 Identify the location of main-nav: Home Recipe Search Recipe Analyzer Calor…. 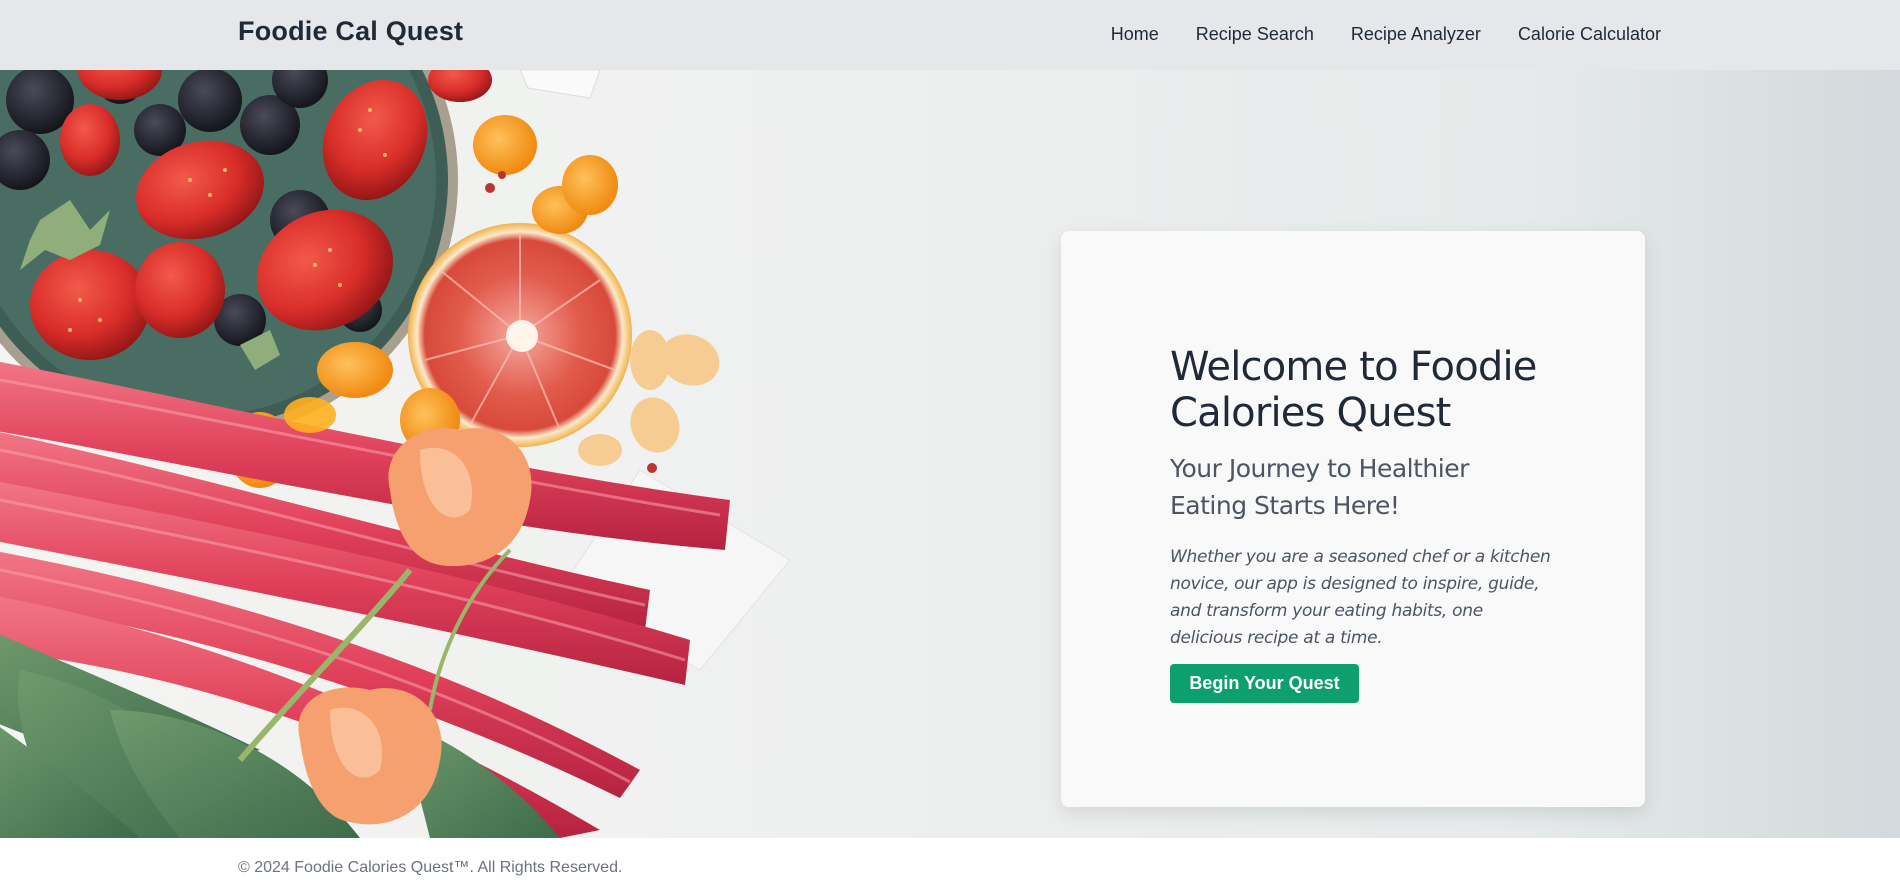
(1386, 34).